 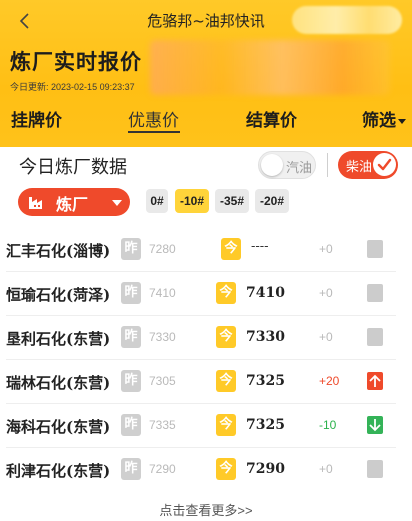 What do you see at coordinates (162, 425) in the screenshot?
I see `yesterday-price: 7335` at bounding box center [162, 425].